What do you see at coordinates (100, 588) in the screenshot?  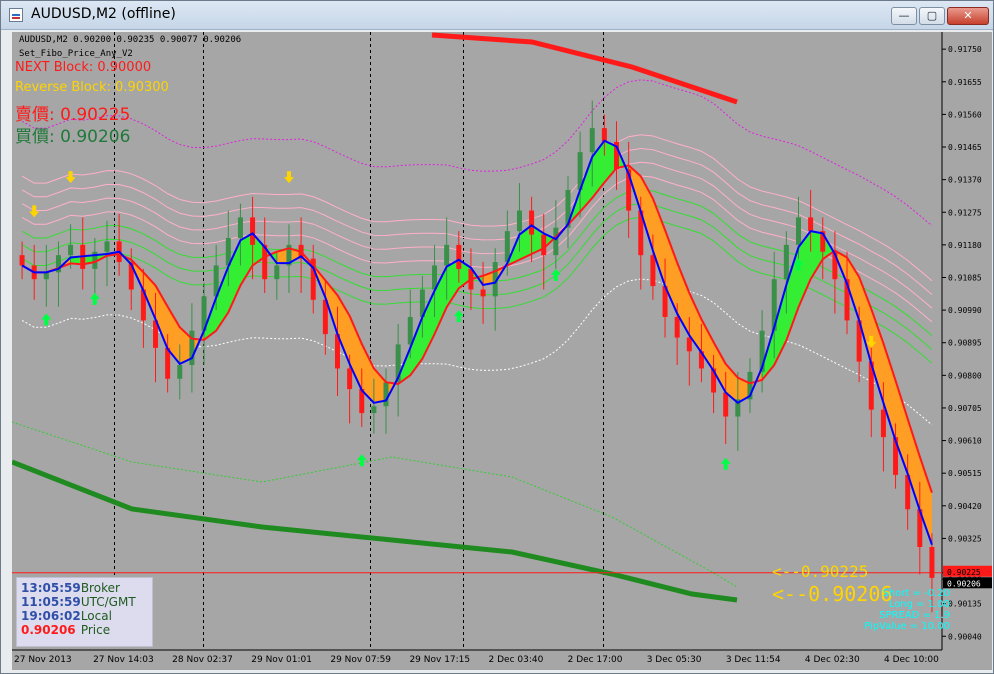 I see `clock-label: Broker` at bounding box center [100, 588].